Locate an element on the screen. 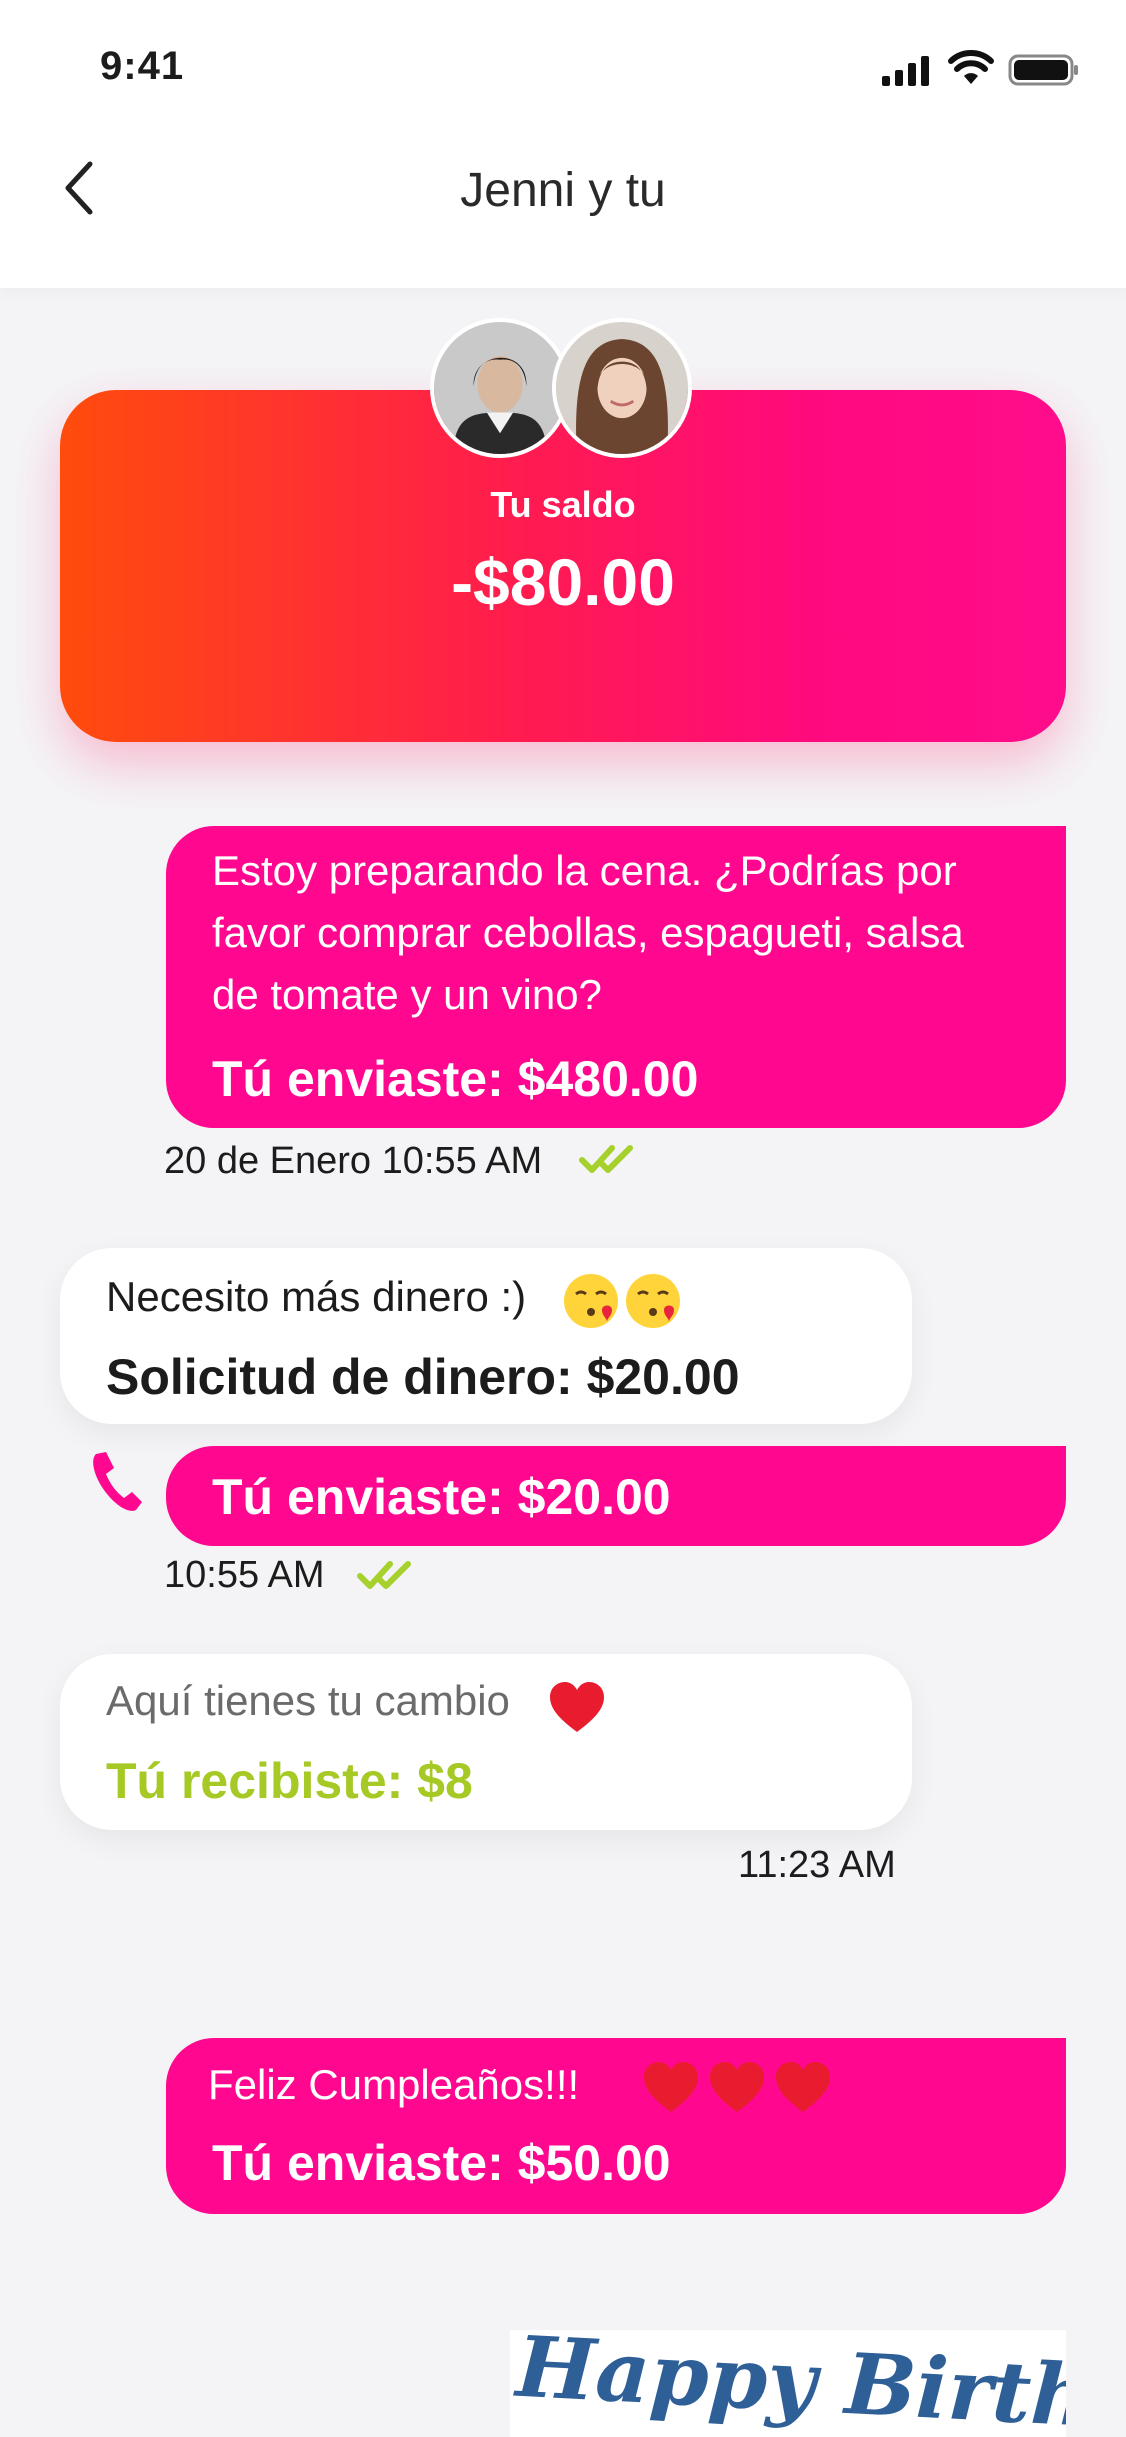 This screenshot has width=1126, height=2437. message-text: Aquí tienes tu cambio is located at coordinates (308, 1700).